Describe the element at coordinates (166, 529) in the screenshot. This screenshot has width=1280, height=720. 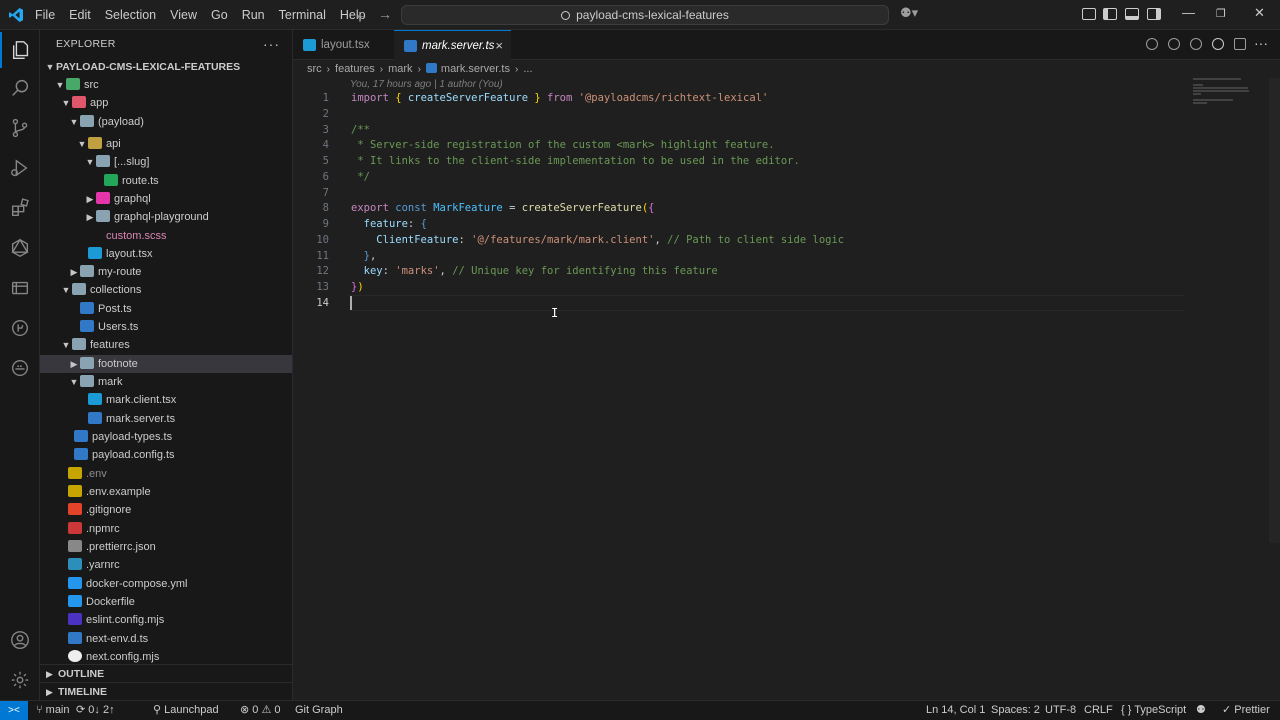
I see `tree-item-npmrc: .npmrc` at that location.